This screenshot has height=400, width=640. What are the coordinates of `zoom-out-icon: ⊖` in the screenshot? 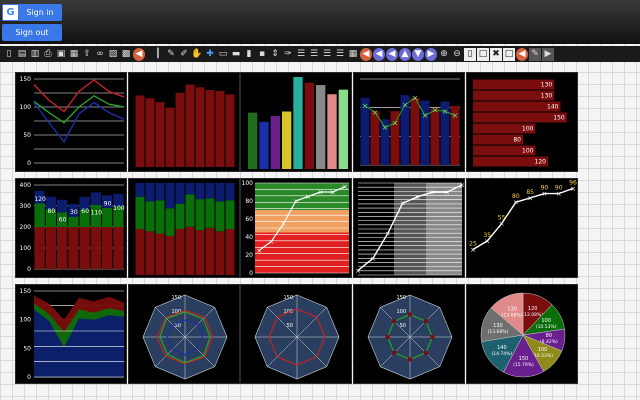 It's located at (457, 54).